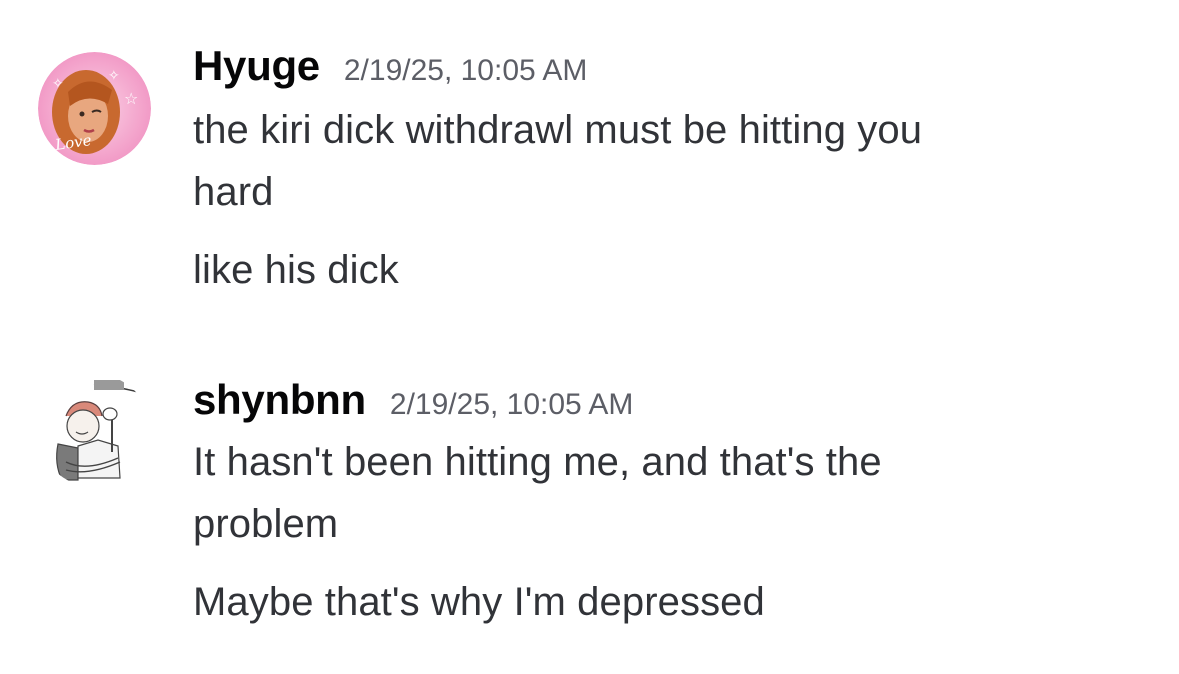 This screenshot has width=1179, height=674. Describe the element at coordinates (94, 108) in the screenshot. I see `anime-avatar-love-icon: Love ☆ ✧ ✧` at that location.